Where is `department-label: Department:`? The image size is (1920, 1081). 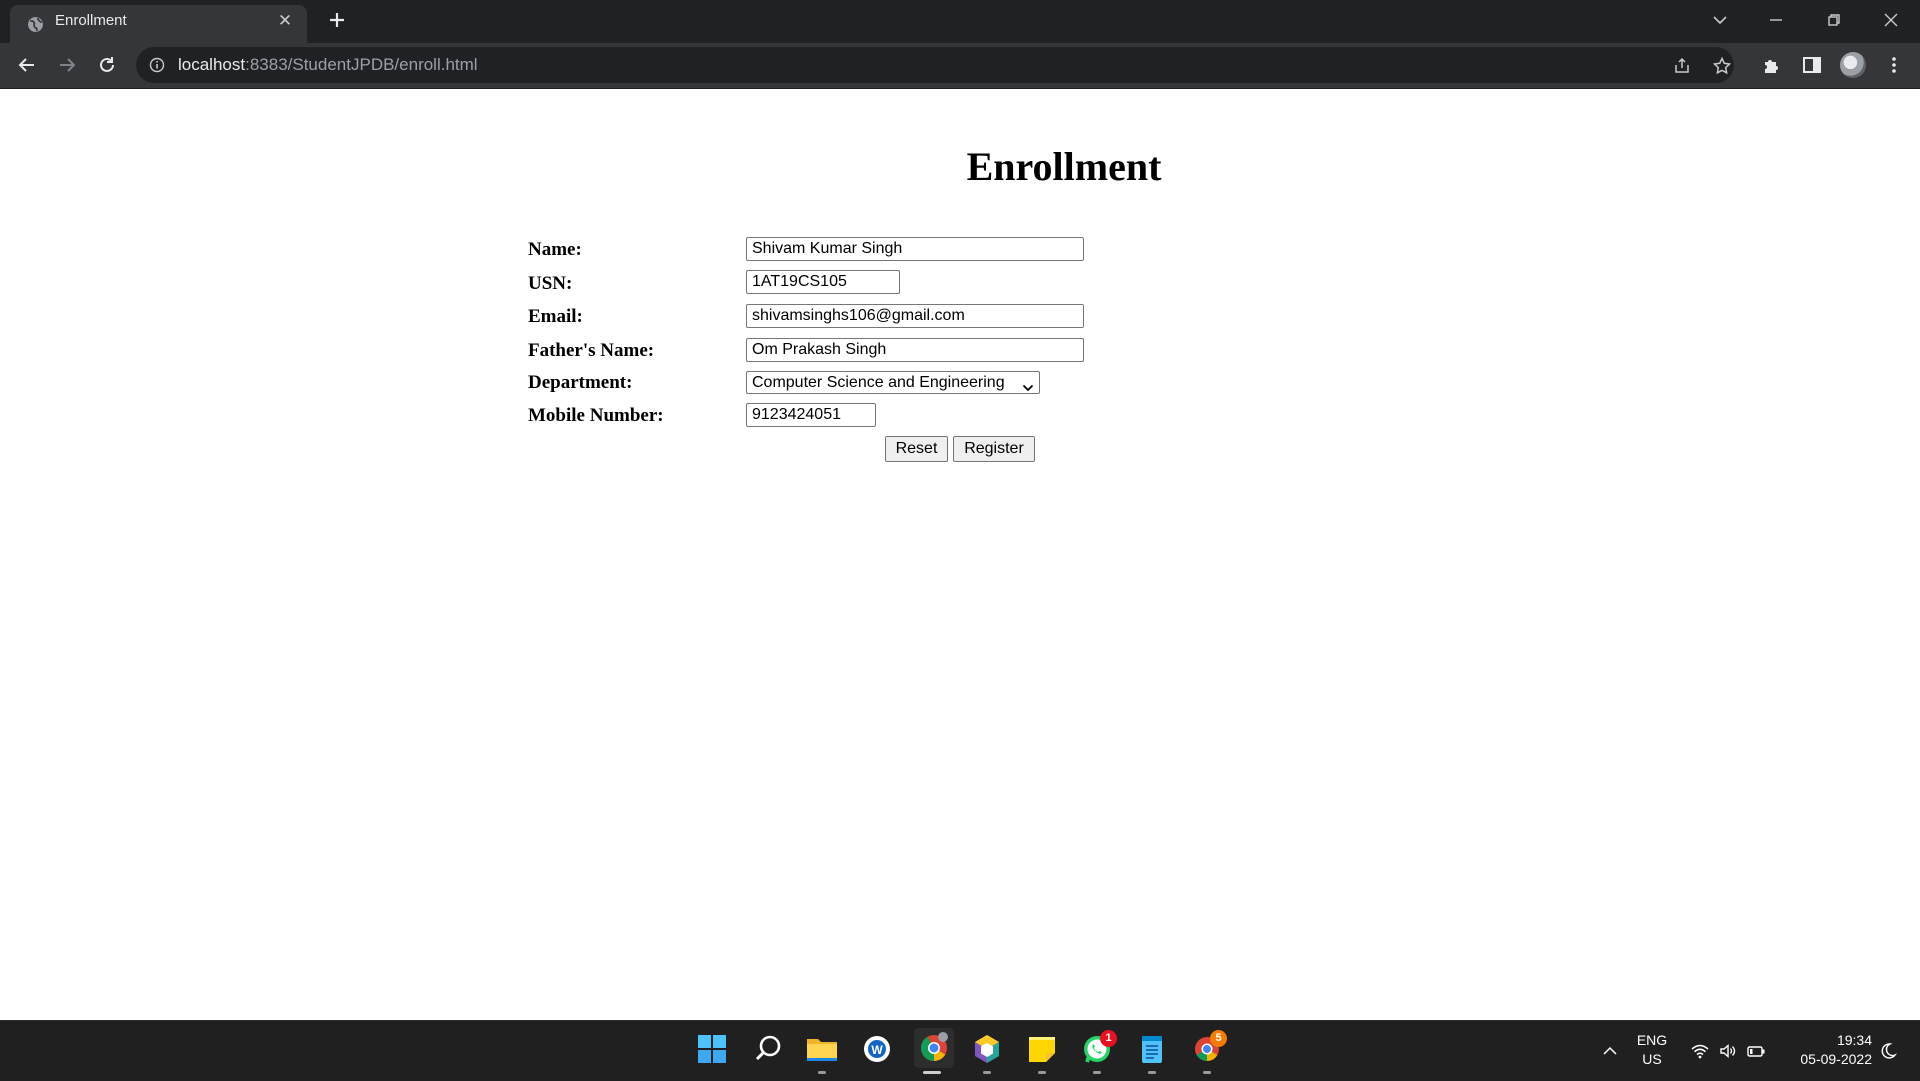 department-label: Department: is located at coordinates (580, 382).